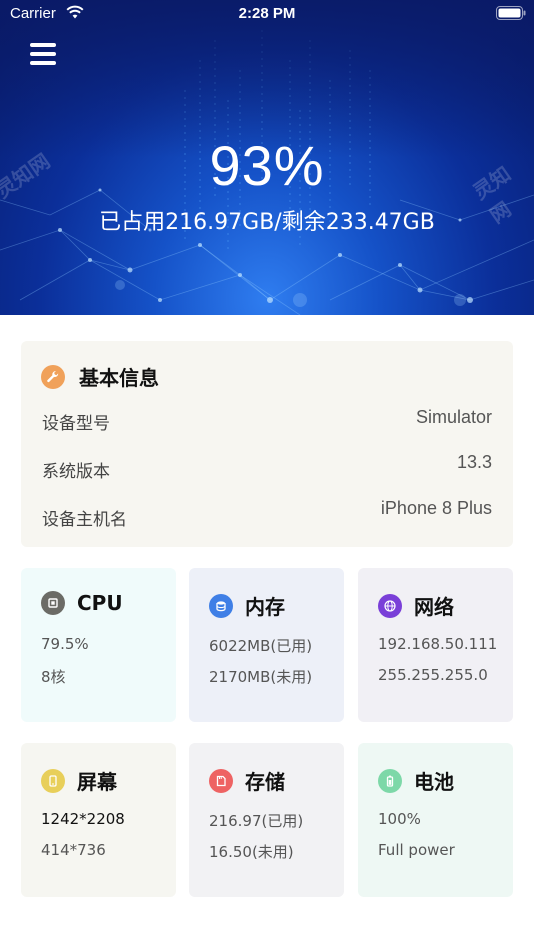 The image size is (534, 950). I want to click on storage-percent: 93%, so click(267, 165).